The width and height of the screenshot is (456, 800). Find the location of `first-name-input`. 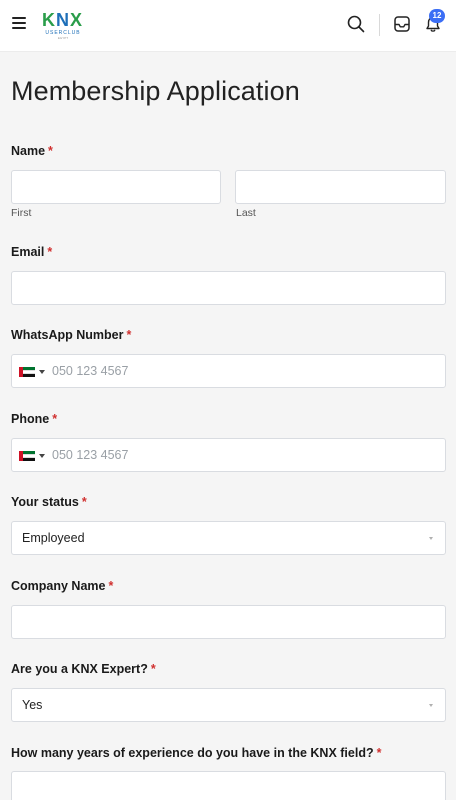

first-name-input is located at coordinates (116, 187).